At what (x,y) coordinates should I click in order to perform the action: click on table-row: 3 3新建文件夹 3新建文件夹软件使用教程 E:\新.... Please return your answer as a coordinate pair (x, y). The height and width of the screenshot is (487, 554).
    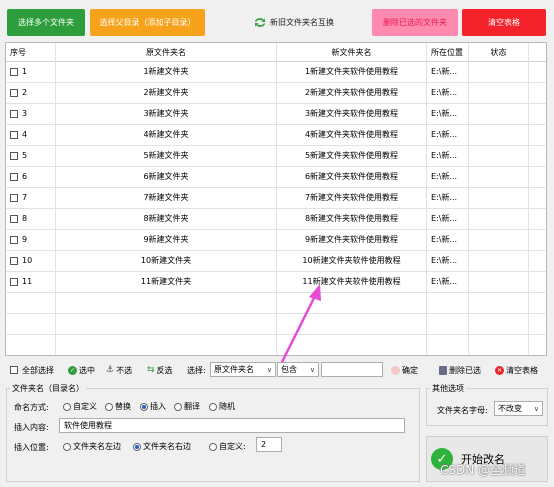
    Looking at the image, I should click on (276, 114).